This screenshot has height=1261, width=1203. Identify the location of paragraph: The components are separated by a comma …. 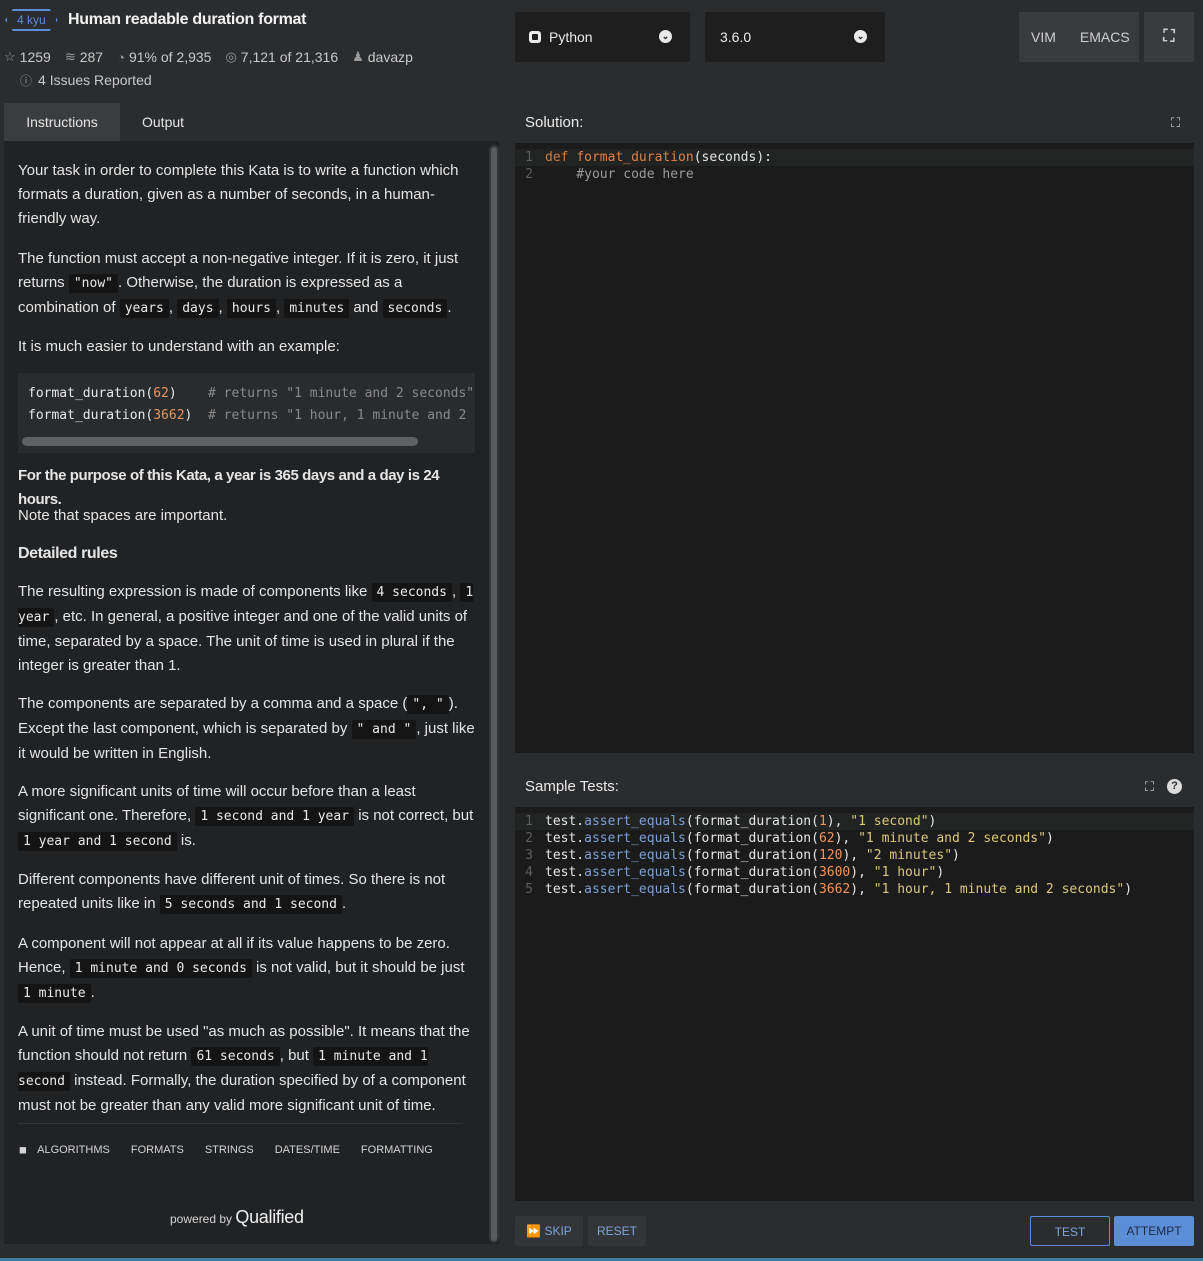
(246, 728).